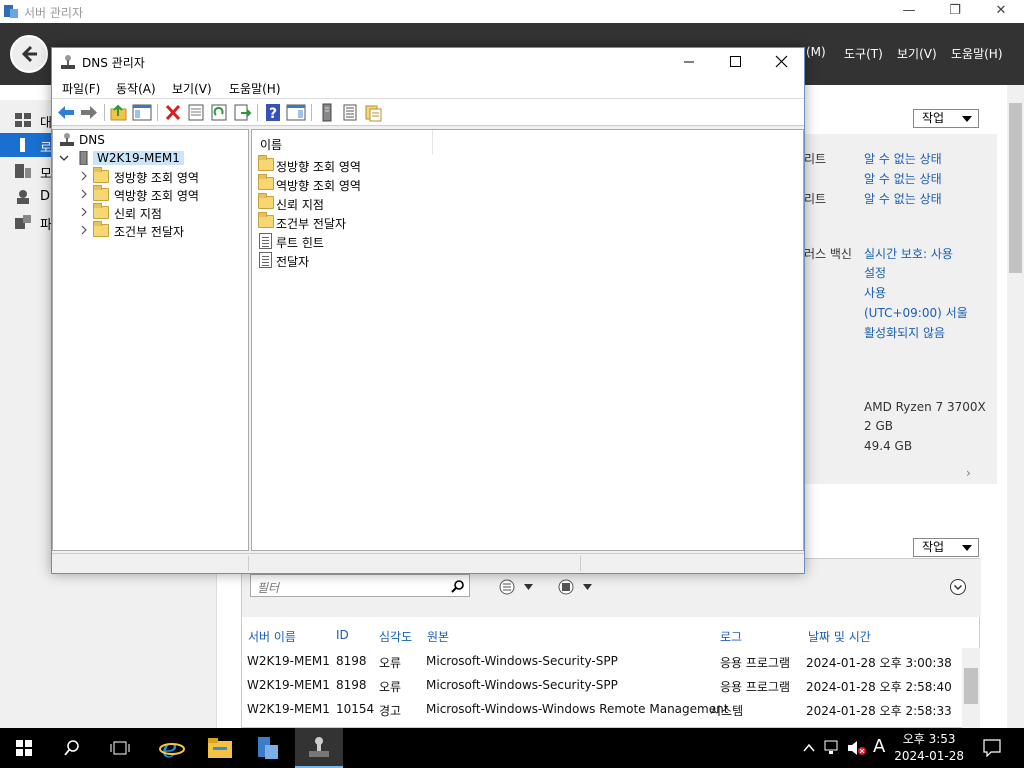 This screenshot has width=1024, height=768. What do you see at coordinates (904, 332) in the screenshot?
I see `property-value-link: 활성화되지 않음` at bounding box center [904, 332].